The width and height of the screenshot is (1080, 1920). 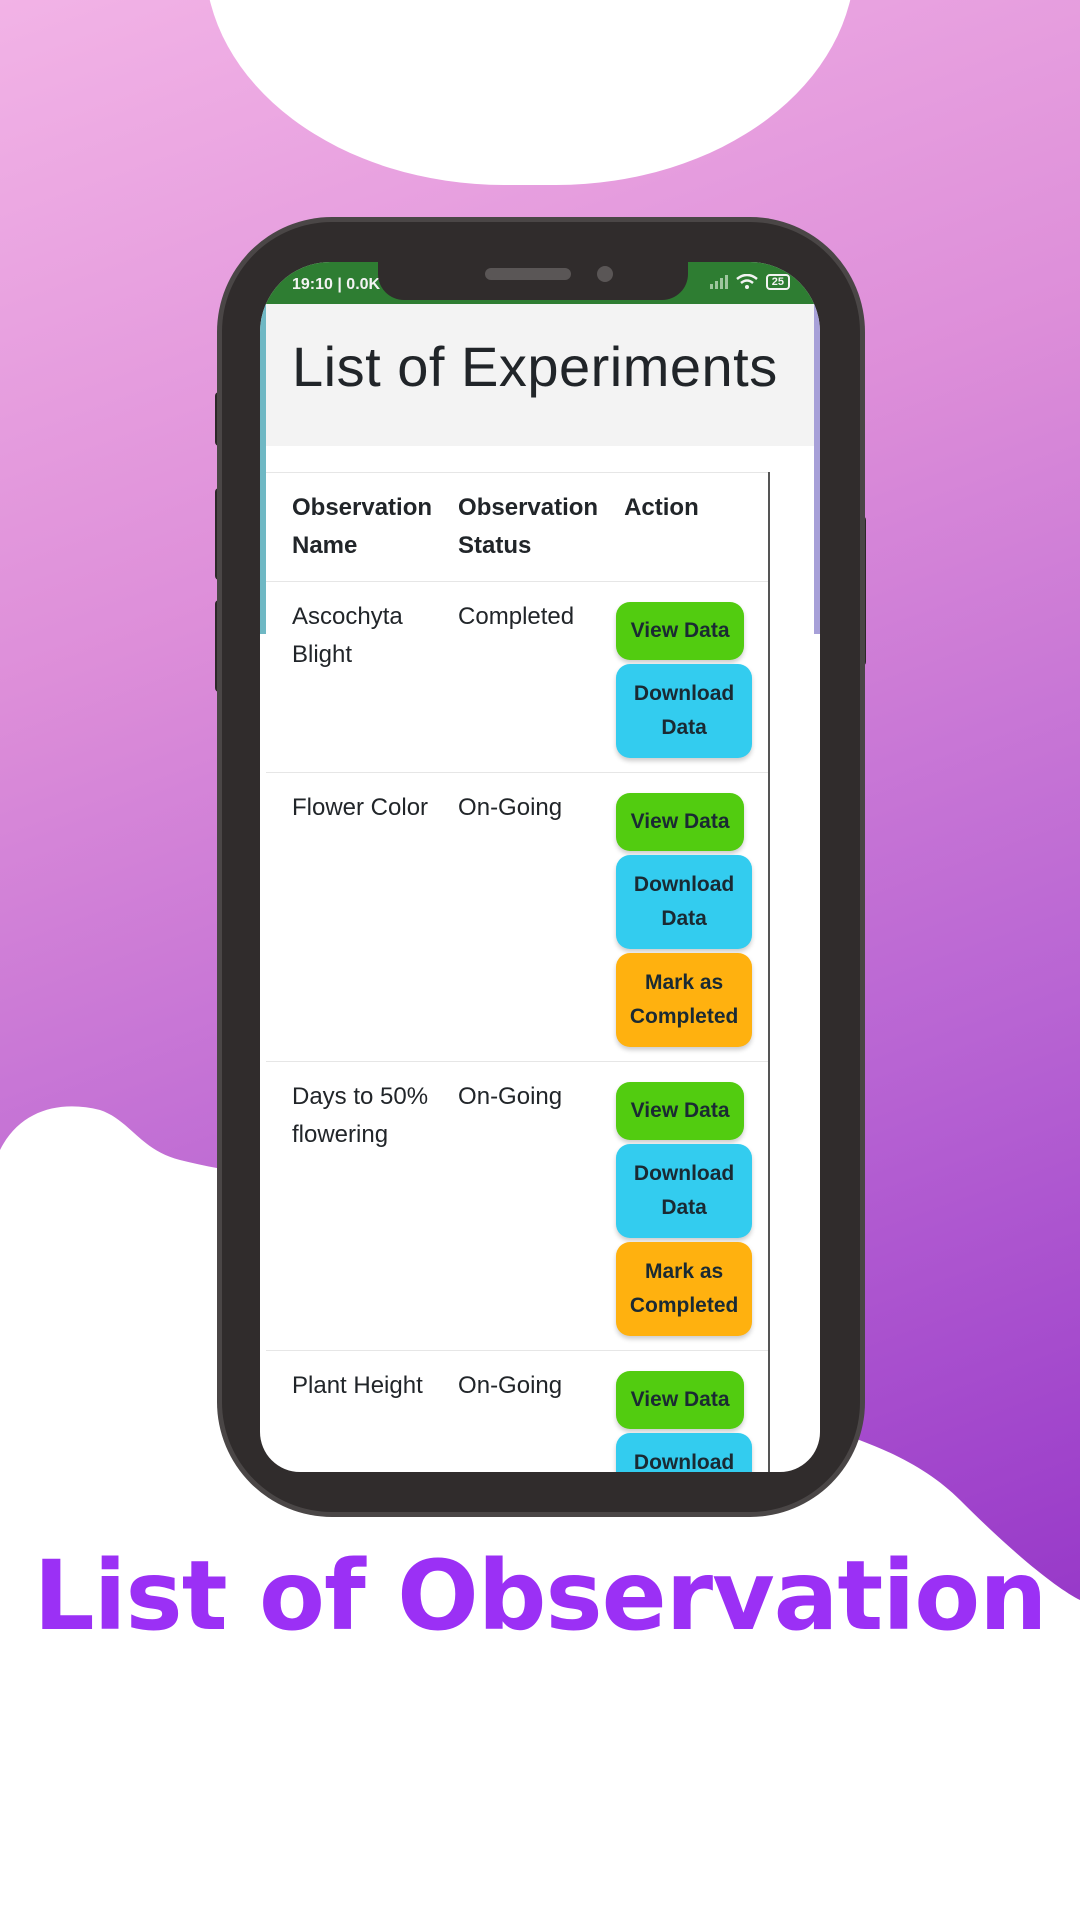 I want to click on page-title: List of Experiments, so click(x=535, y=366).